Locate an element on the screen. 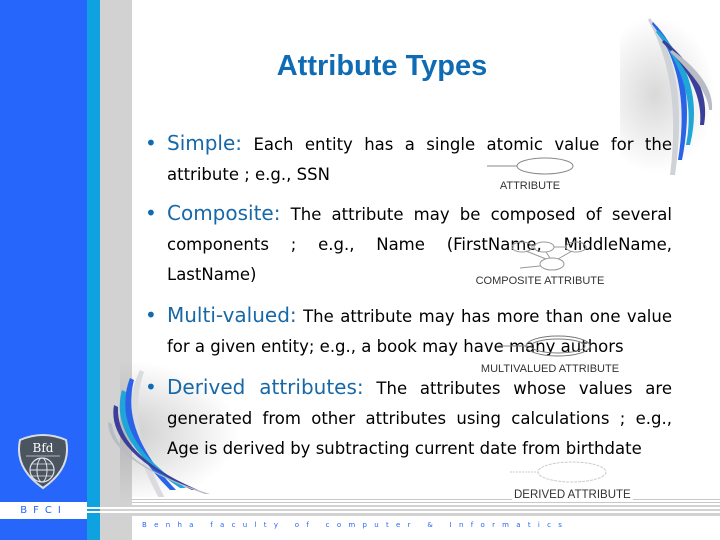  bullet-term: Simple: is located at coordinates (205, 143).